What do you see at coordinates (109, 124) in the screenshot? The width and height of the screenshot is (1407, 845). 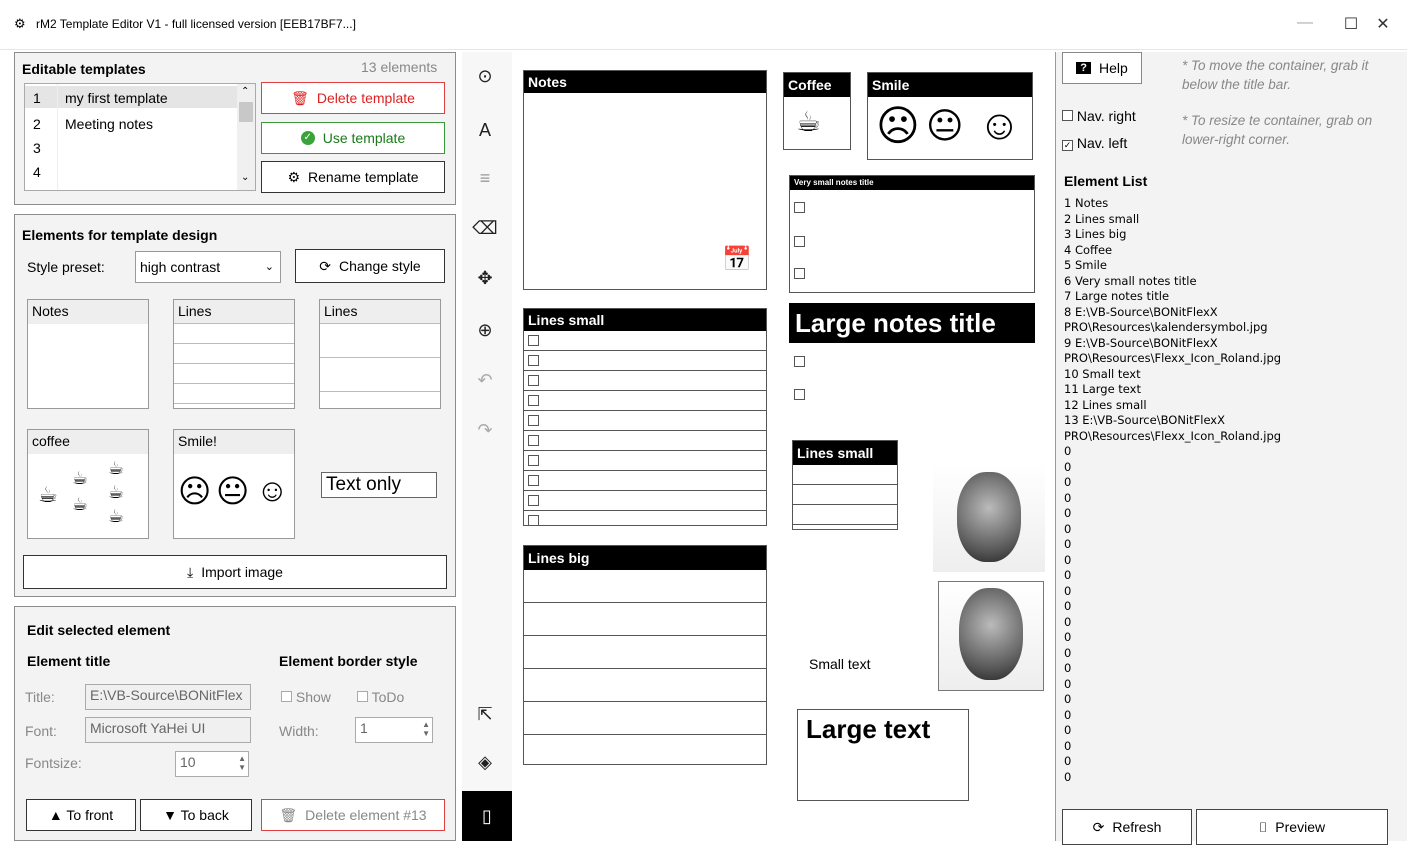 I see `list-item: Meeting notes` at bounding box center [109, 124].